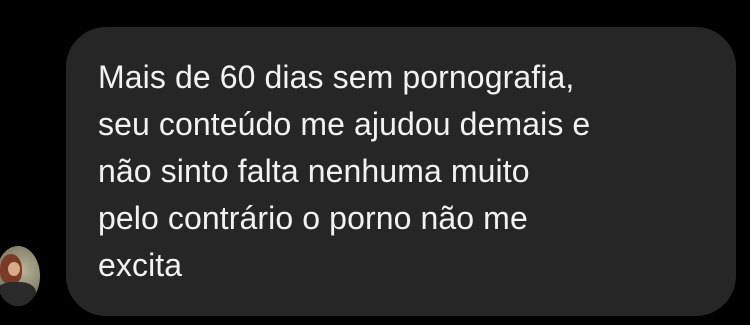  What do you see at coordinates (18, 294) in the screenshot?
I see `avatar-body` at bounding box center [18, 294].